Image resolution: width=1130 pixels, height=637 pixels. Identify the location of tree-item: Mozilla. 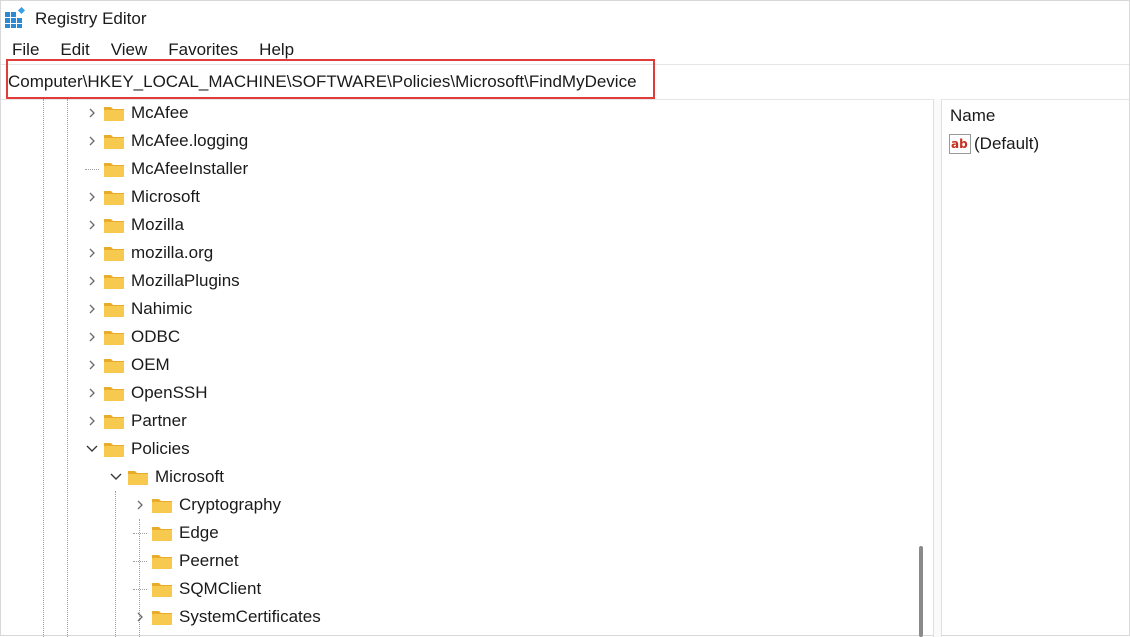
(133, 225).